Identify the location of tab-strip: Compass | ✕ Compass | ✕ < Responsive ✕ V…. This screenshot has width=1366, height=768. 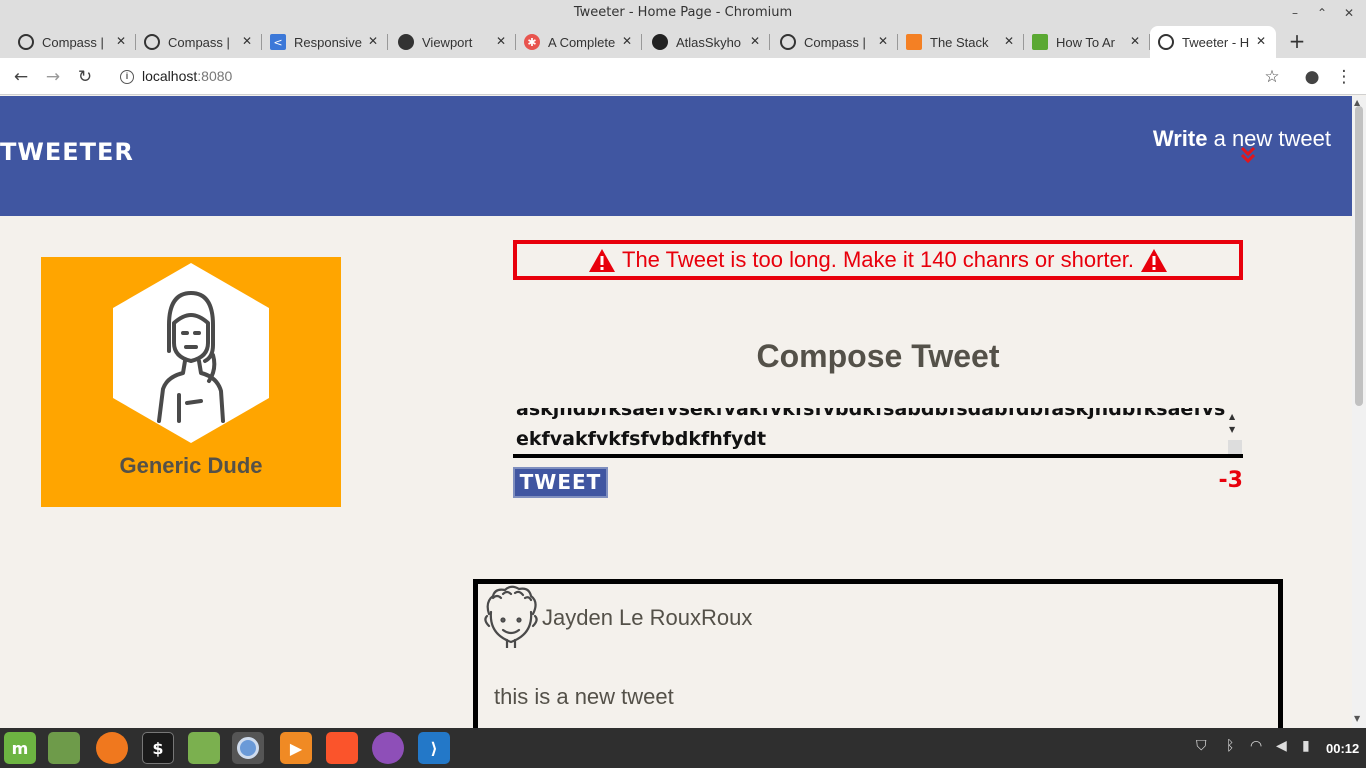
(683, 42).